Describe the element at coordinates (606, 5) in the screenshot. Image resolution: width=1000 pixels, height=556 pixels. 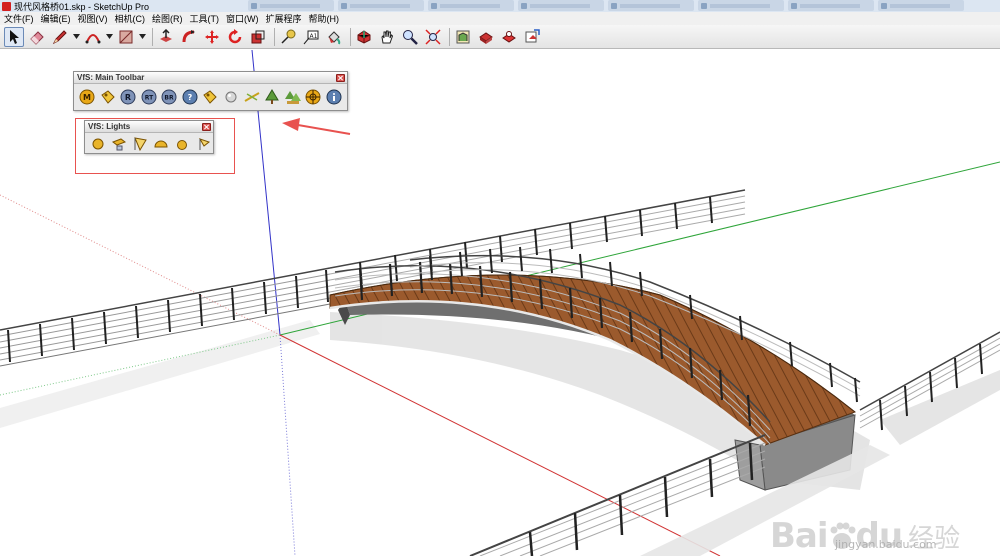
I see `taskbar-ghost-tabs` at that location.